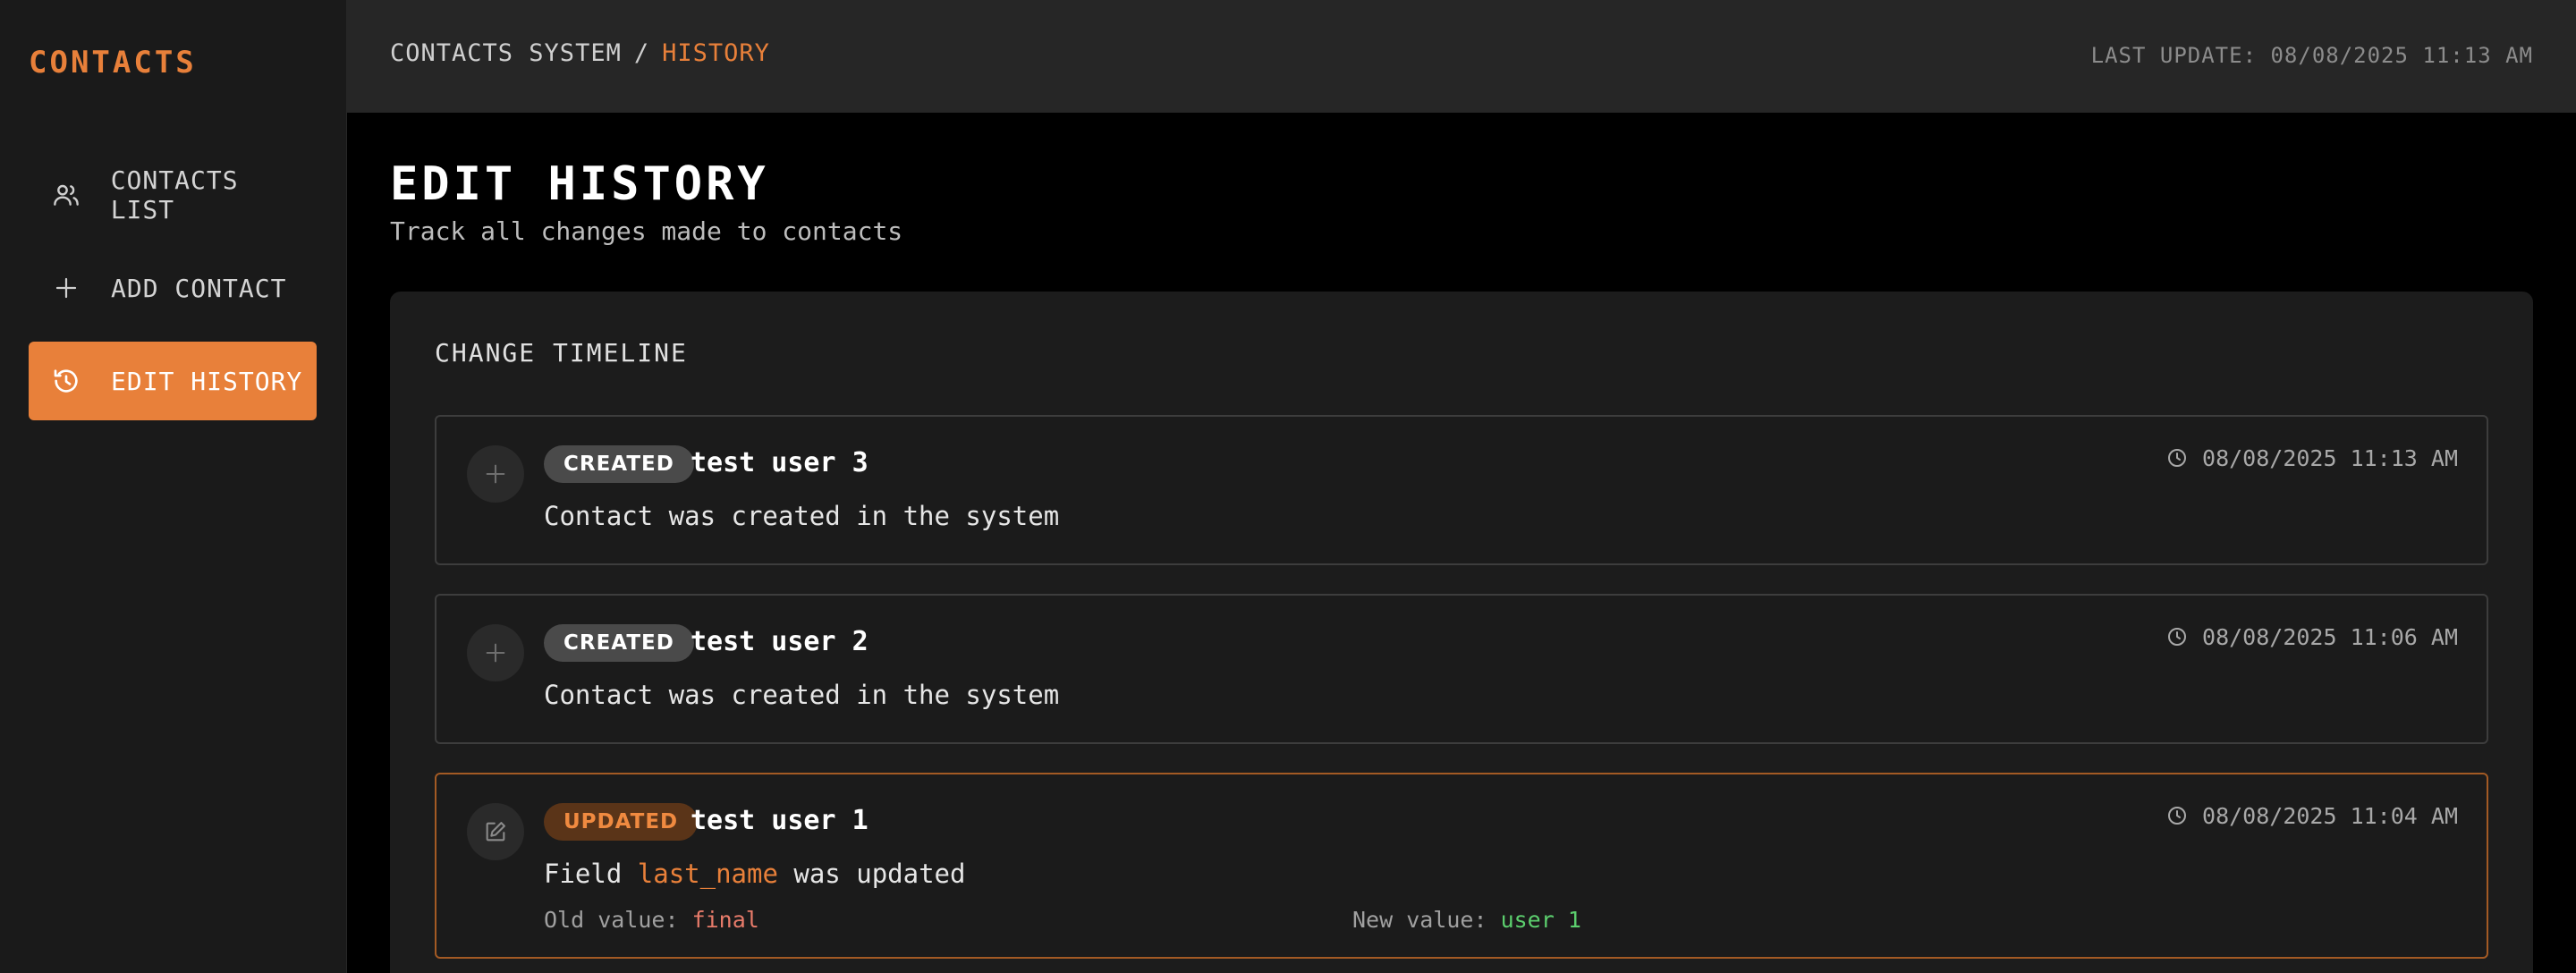 This screenshot has height=973, width=2576. I want to click on old-value-label: Old value:, so click(611, 920).